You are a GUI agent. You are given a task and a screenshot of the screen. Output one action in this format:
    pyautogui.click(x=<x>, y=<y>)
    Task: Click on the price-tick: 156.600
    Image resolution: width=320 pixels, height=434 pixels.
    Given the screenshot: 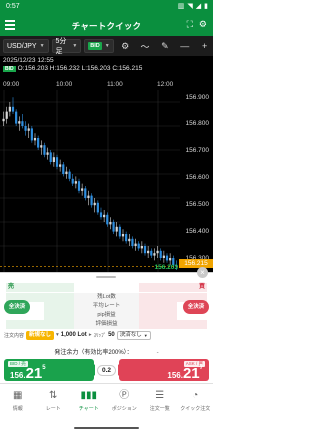 What is the action you would take?
    pyautogui.click(x=197, y=177)
    